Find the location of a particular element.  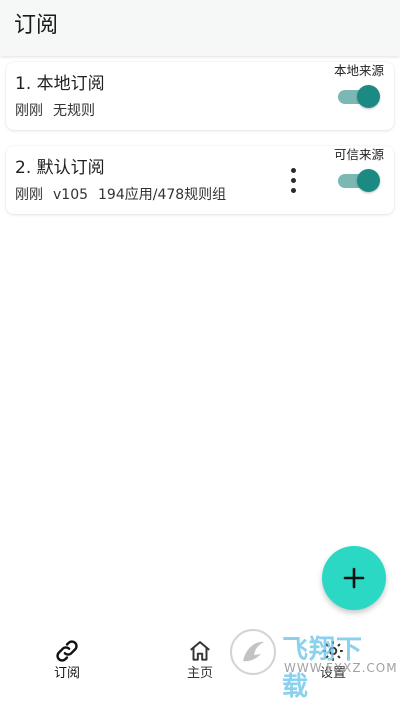

watermark-logo-icon is located at coordinates (253, 652).